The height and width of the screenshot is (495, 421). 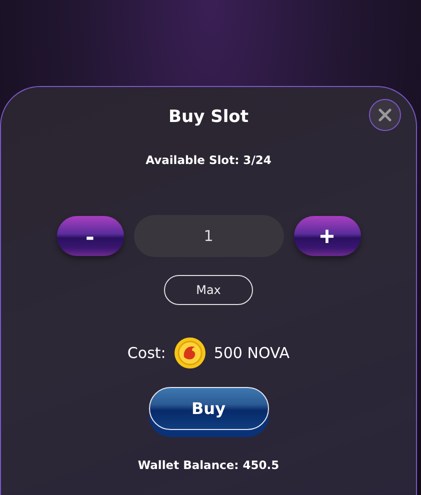 What do you see at coordinates (209, 465) in the screenshot?
I see `wallet-balance-text: Wallet Balance: 450.5` at bounding box center [209, 465].